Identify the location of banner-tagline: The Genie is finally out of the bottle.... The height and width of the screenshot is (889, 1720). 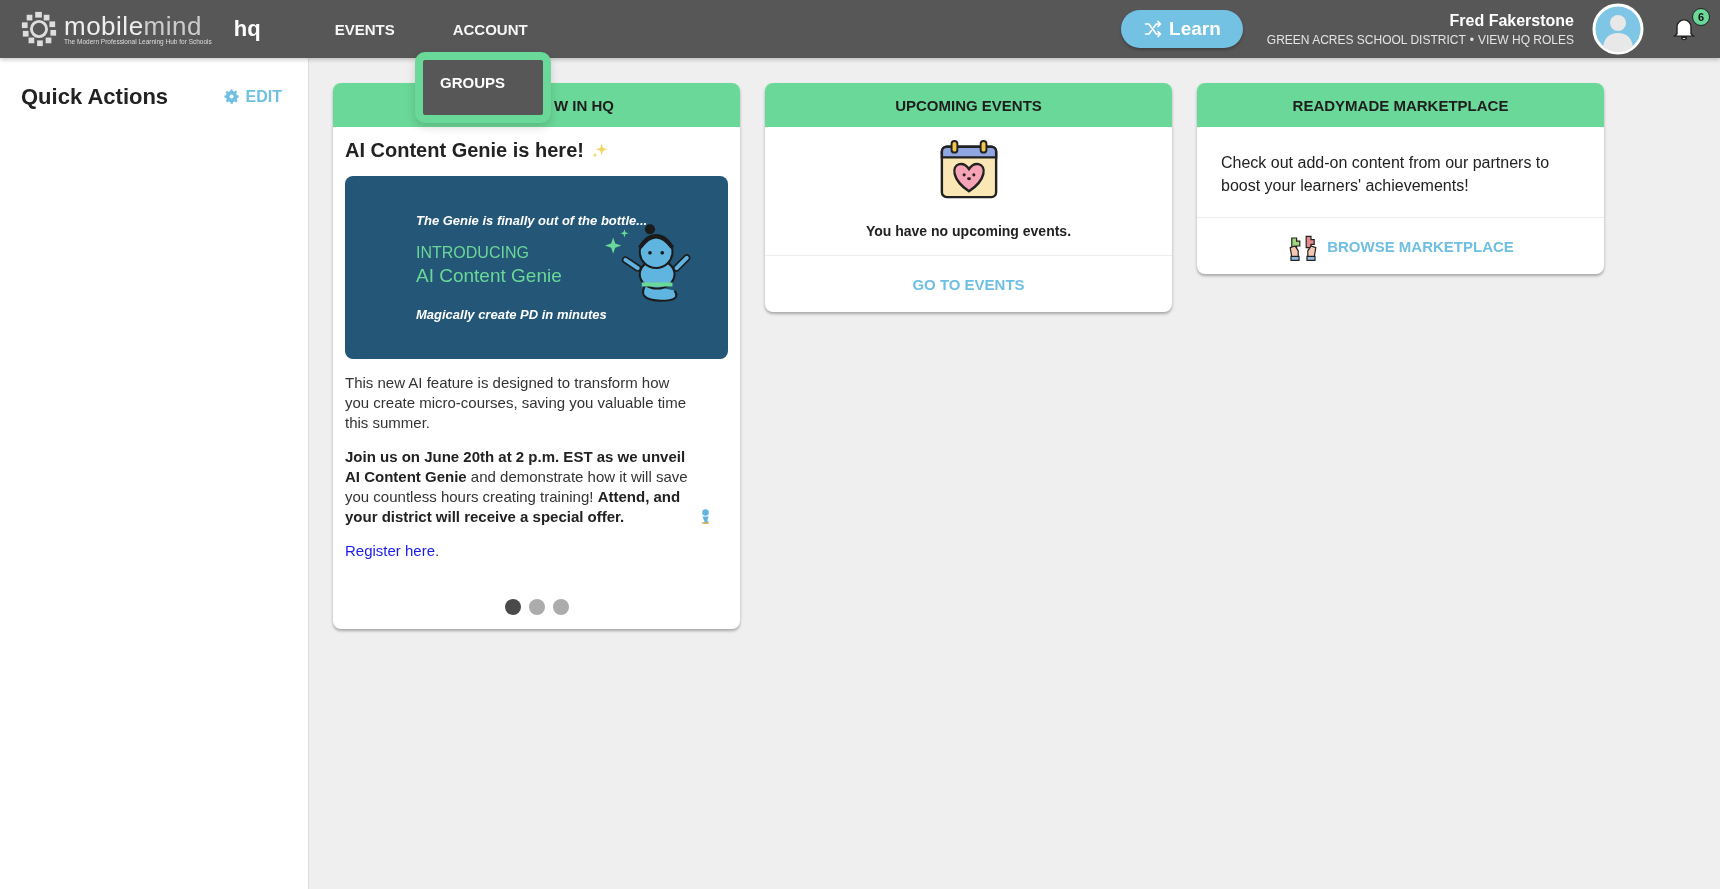
(532, 220).